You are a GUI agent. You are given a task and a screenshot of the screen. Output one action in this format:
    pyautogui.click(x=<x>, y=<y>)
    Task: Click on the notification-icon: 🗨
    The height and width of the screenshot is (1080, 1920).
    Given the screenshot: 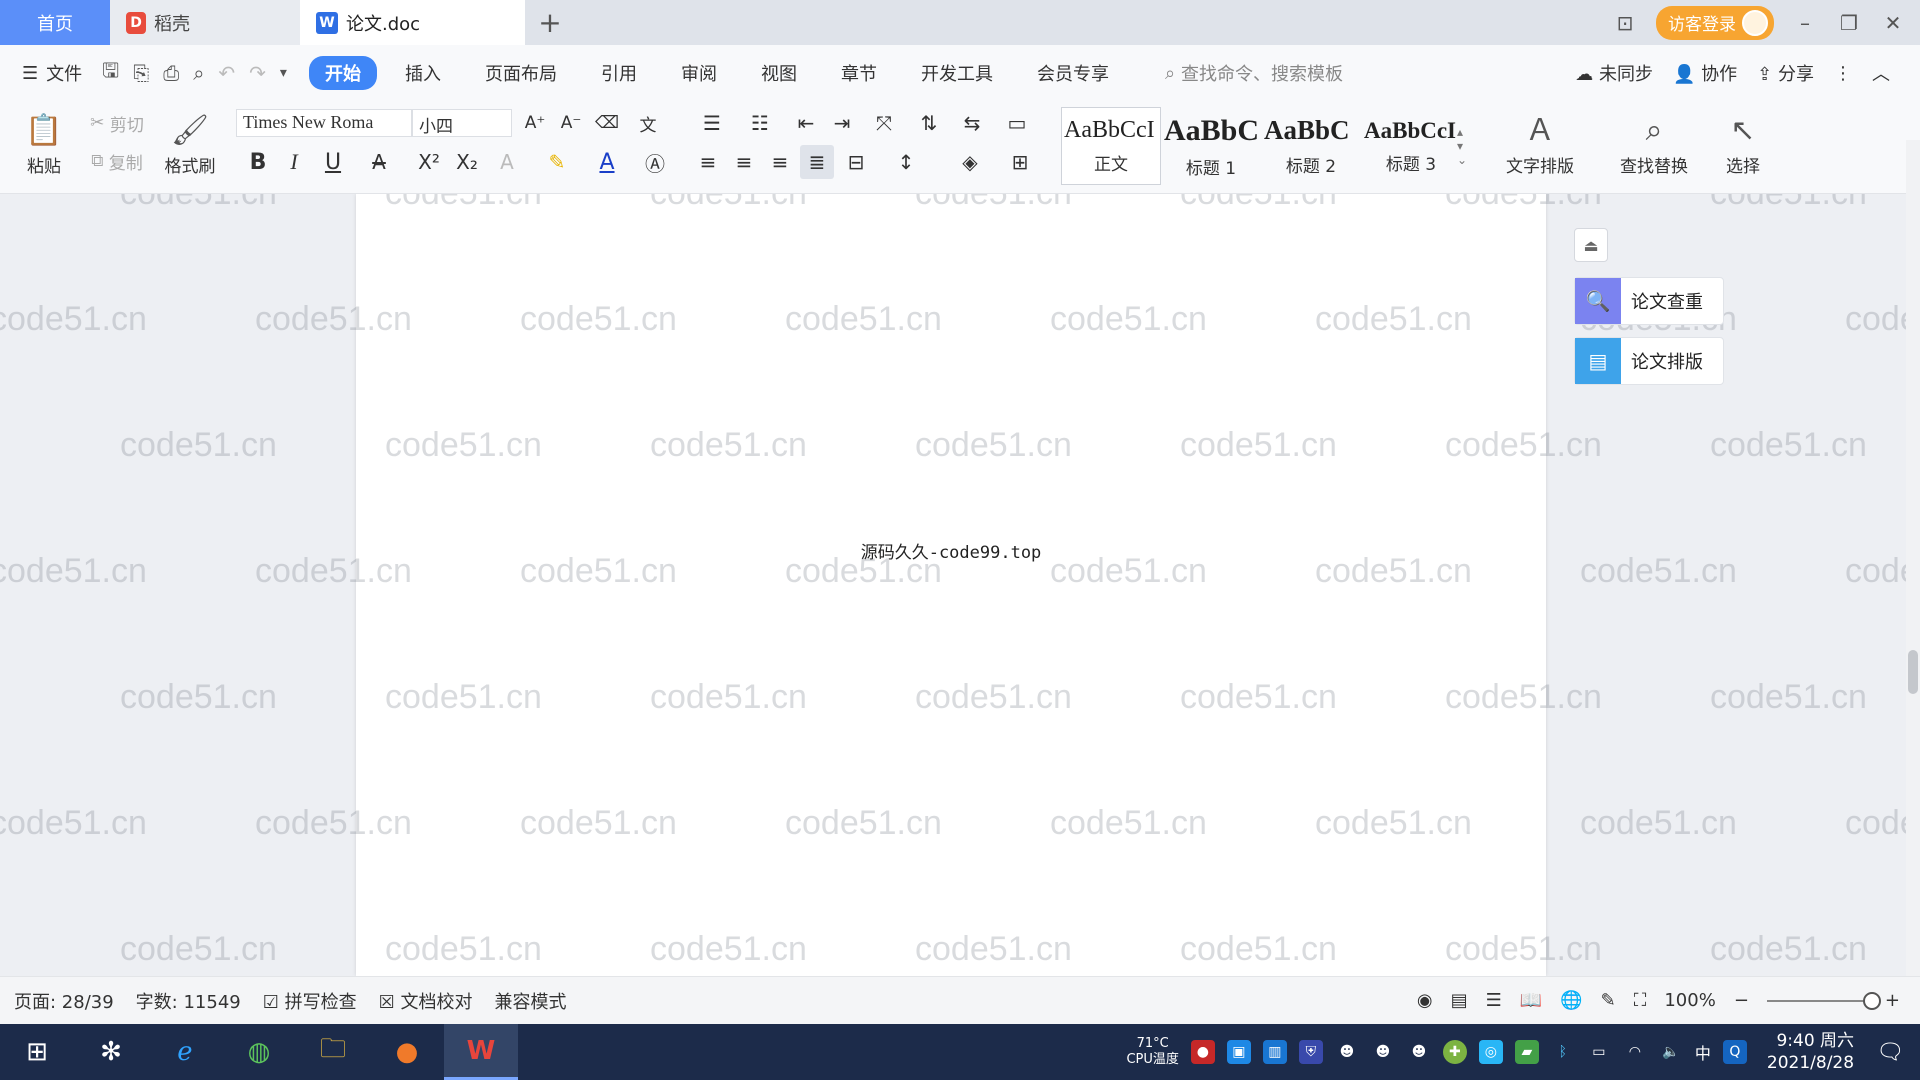 What is the action you would take?
    pyautogui.click(x=1890, y=1052)
    